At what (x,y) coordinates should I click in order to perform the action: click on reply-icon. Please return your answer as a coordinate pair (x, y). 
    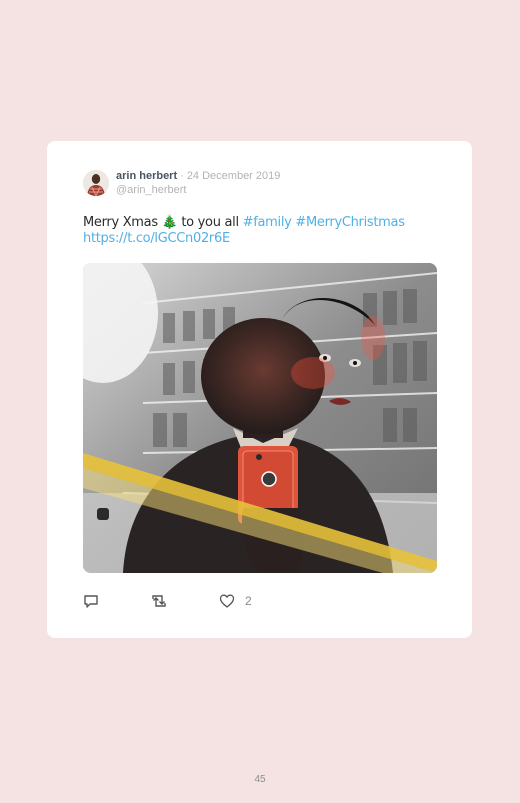
    Looking at the image, I should click on (91, 601).